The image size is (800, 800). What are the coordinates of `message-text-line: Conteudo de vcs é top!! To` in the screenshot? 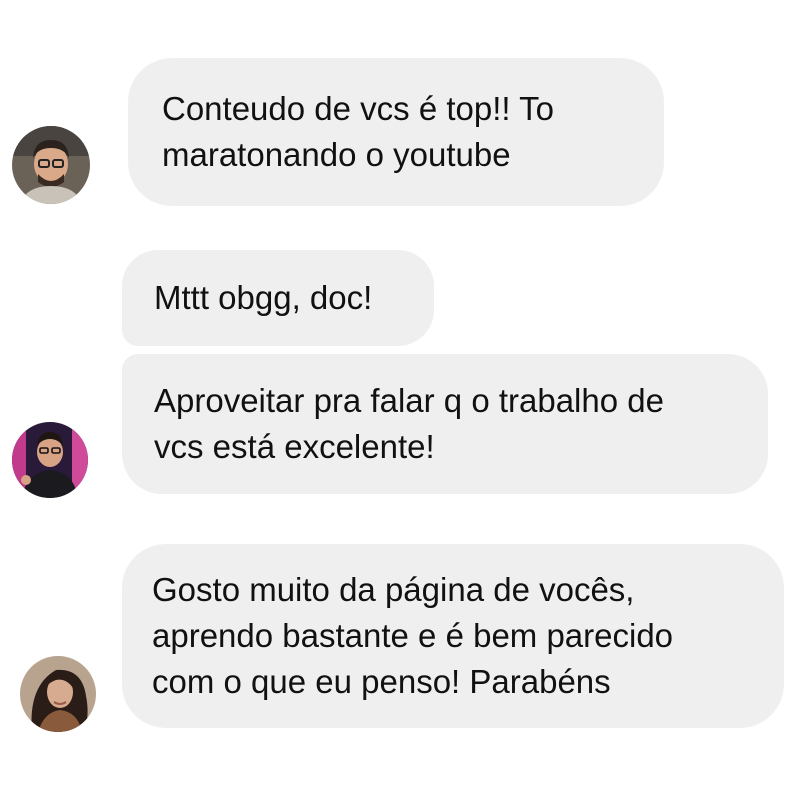 It's located at (358, 108).